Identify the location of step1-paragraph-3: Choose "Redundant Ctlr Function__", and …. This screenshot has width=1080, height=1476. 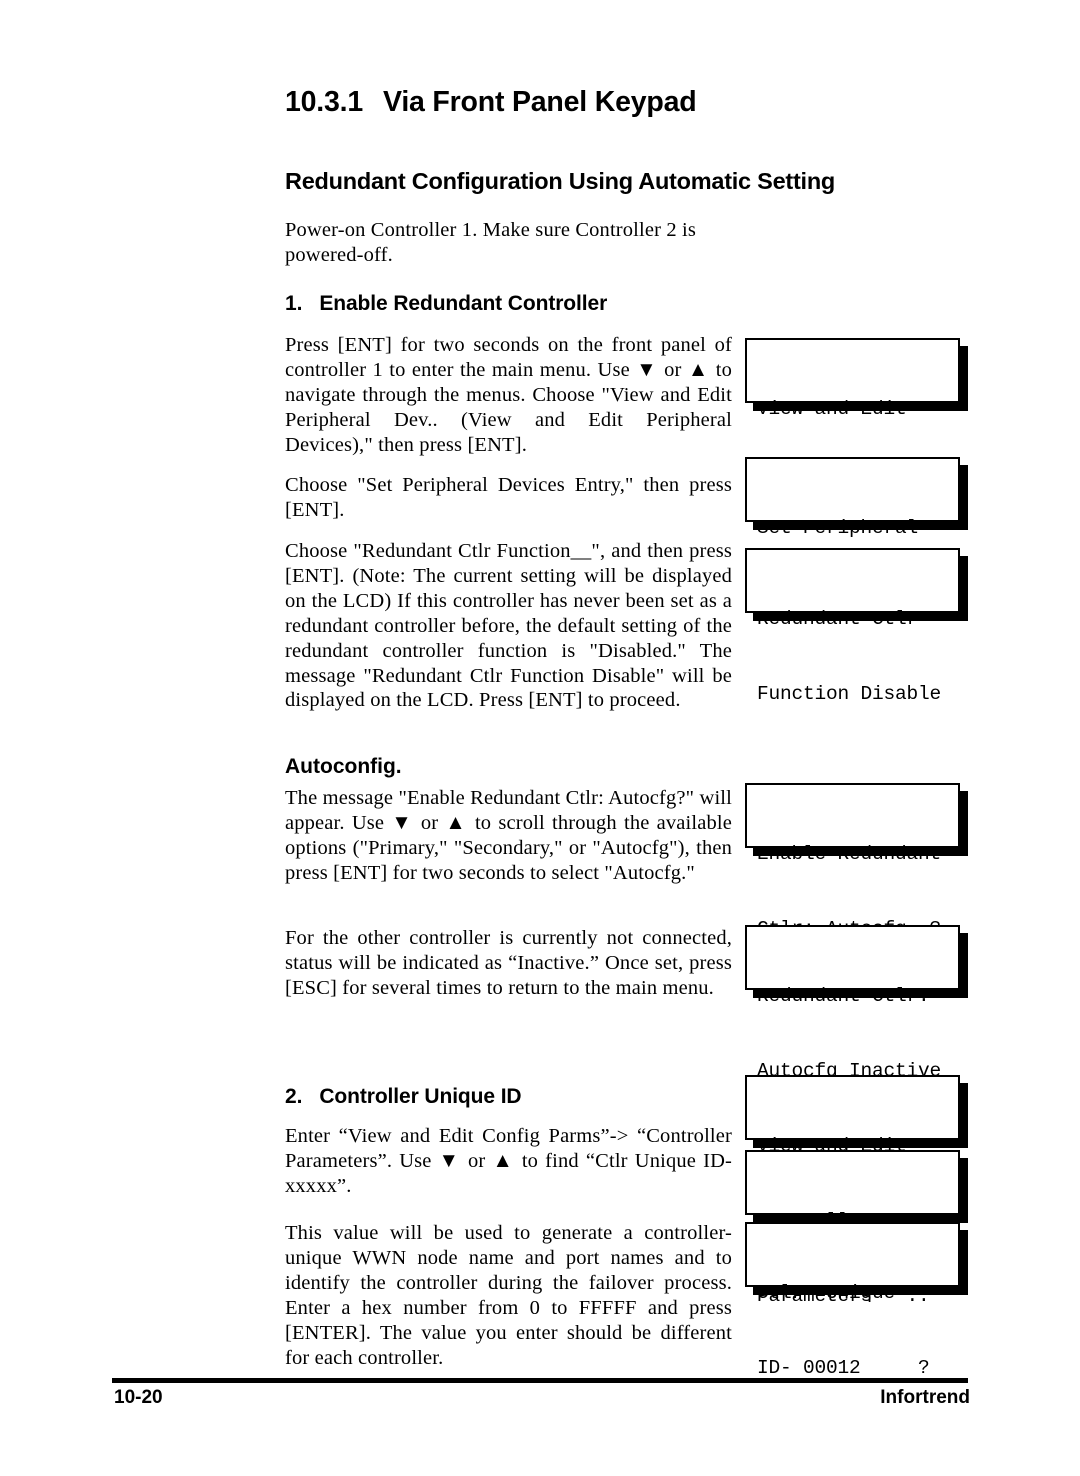
(508, 626).